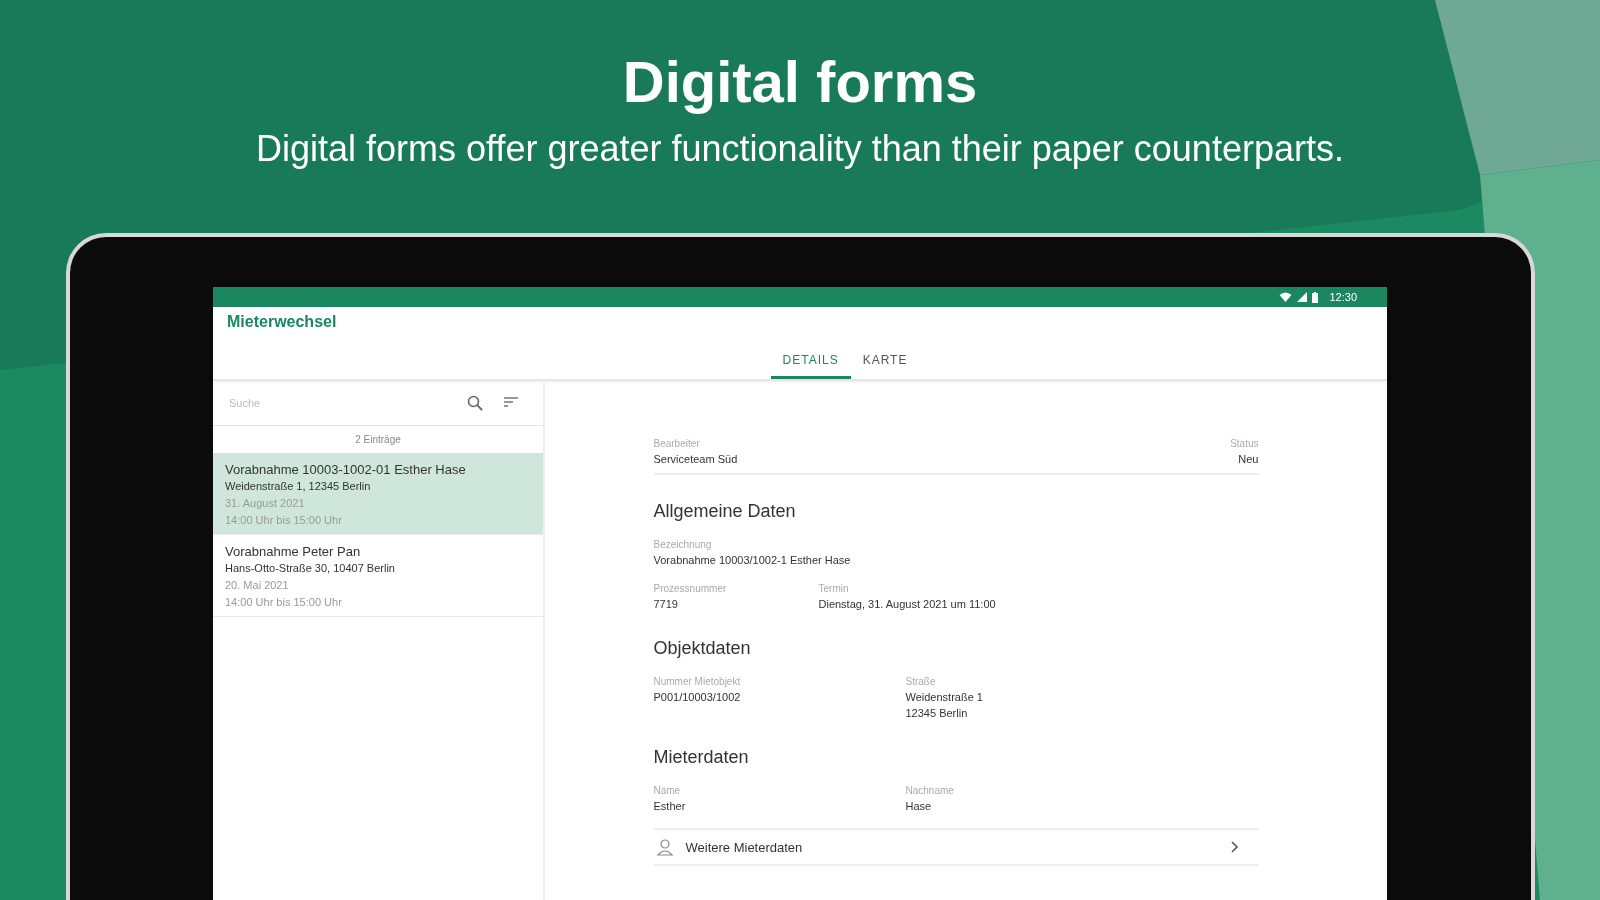 This screenshot has width=1600, height=900. What do you see at coordinates (1286, 297) in the screenshot?
I see `wifi-icon` at bounding box center [1286, 297].